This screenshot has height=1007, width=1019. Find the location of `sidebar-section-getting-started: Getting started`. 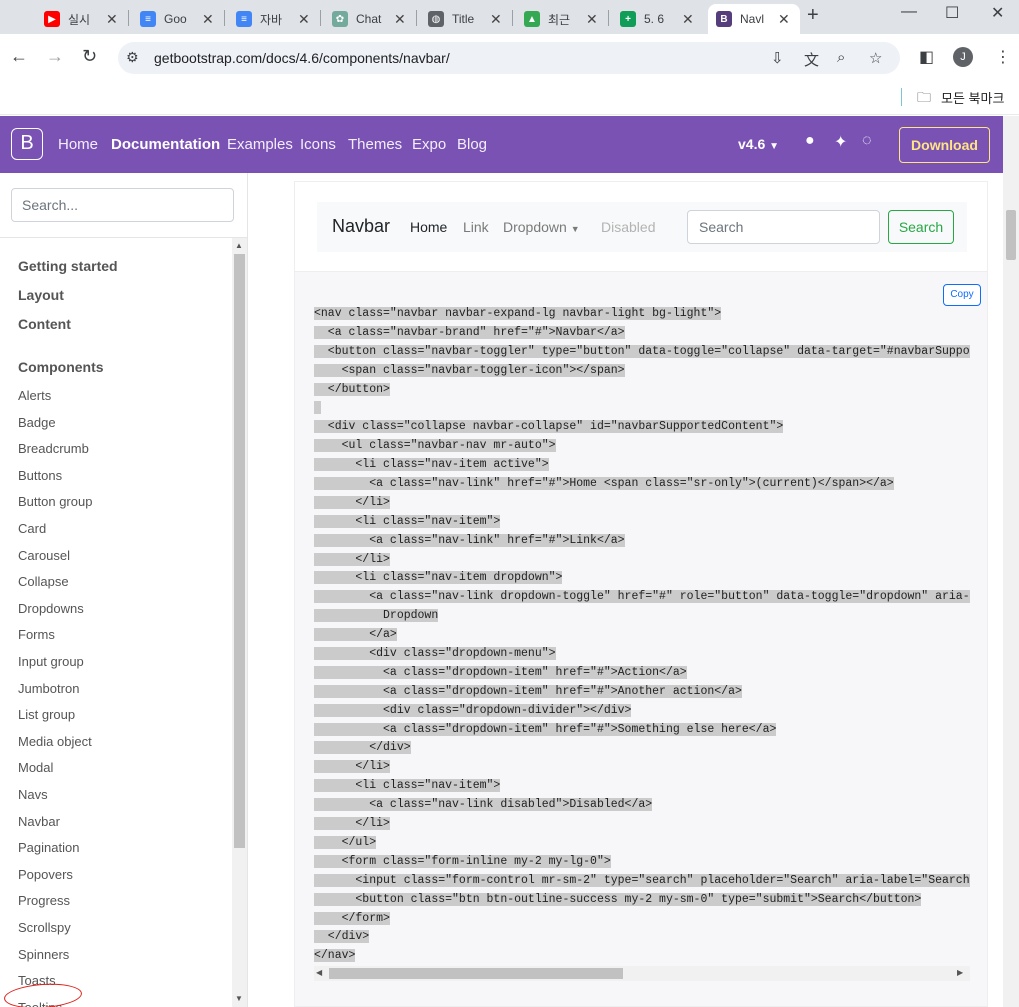

sidebar-section-getting-started: Getting started is located at coordinates (68, 266).